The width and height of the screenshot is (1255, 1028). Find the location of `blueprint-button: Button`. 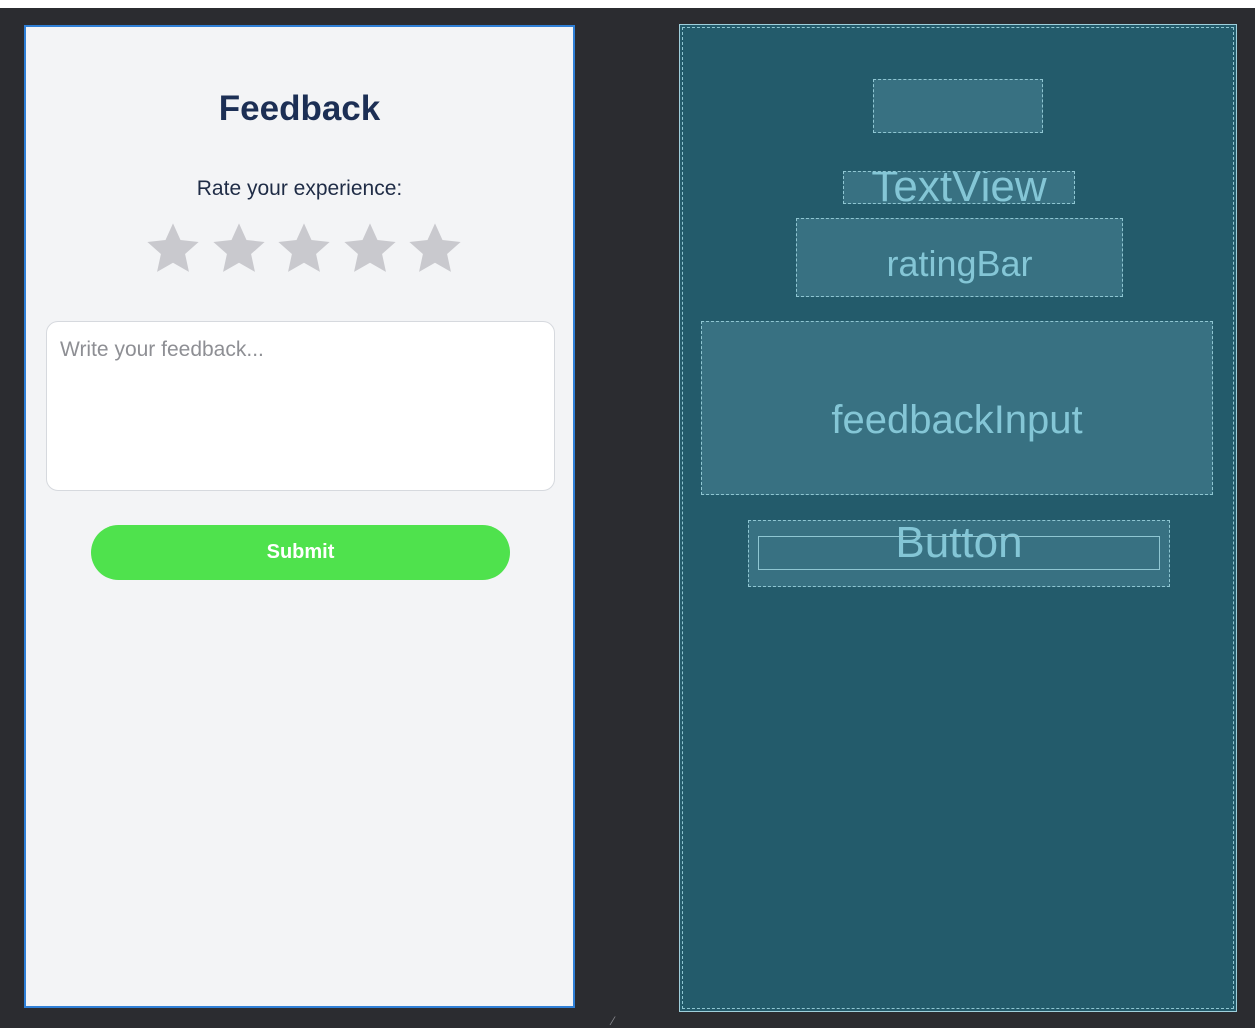

blueprint-button: Button is located at coordinates (959, 553).